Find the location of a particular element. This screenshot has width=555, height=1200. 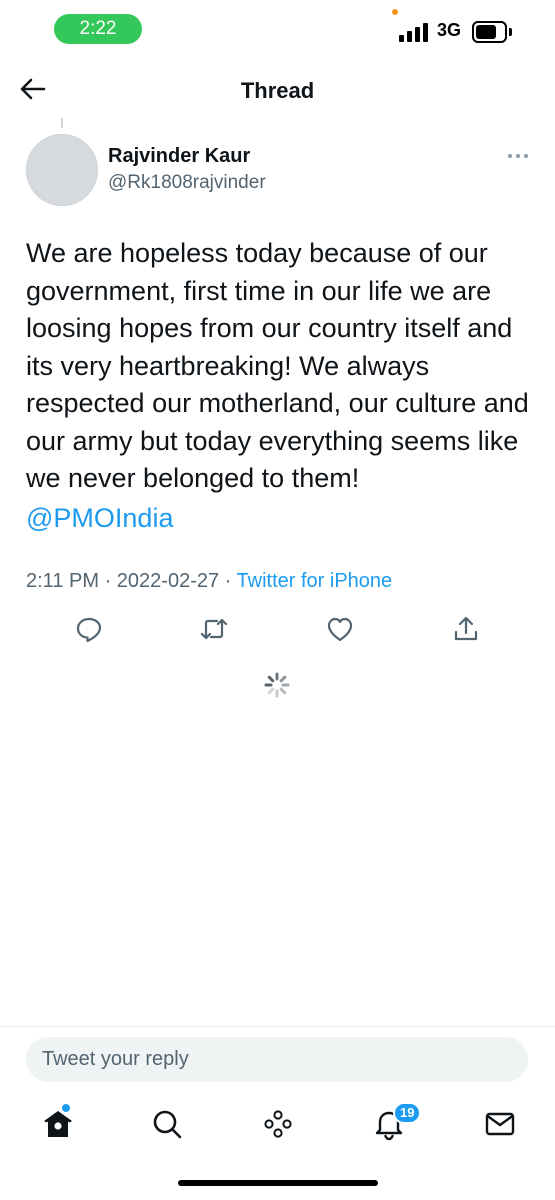

more-options-button is located at coordinates (518, 157).